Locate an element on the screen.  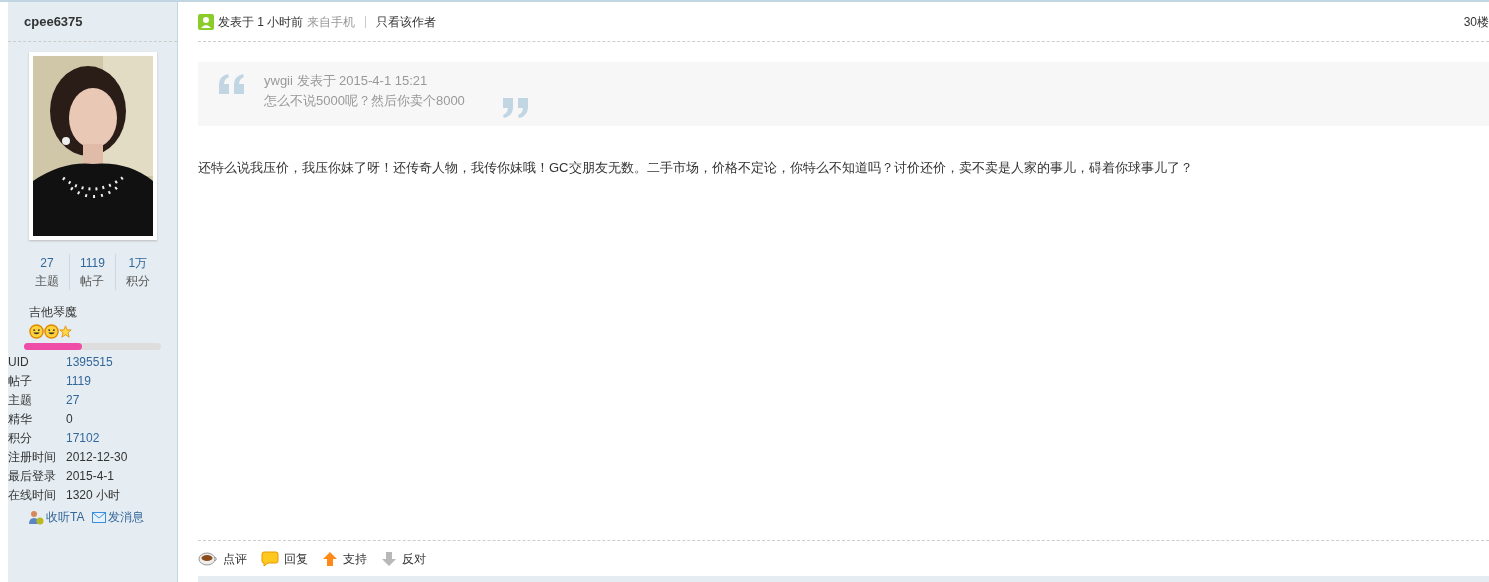
envelope-icon is located at coordinates (99, 517).